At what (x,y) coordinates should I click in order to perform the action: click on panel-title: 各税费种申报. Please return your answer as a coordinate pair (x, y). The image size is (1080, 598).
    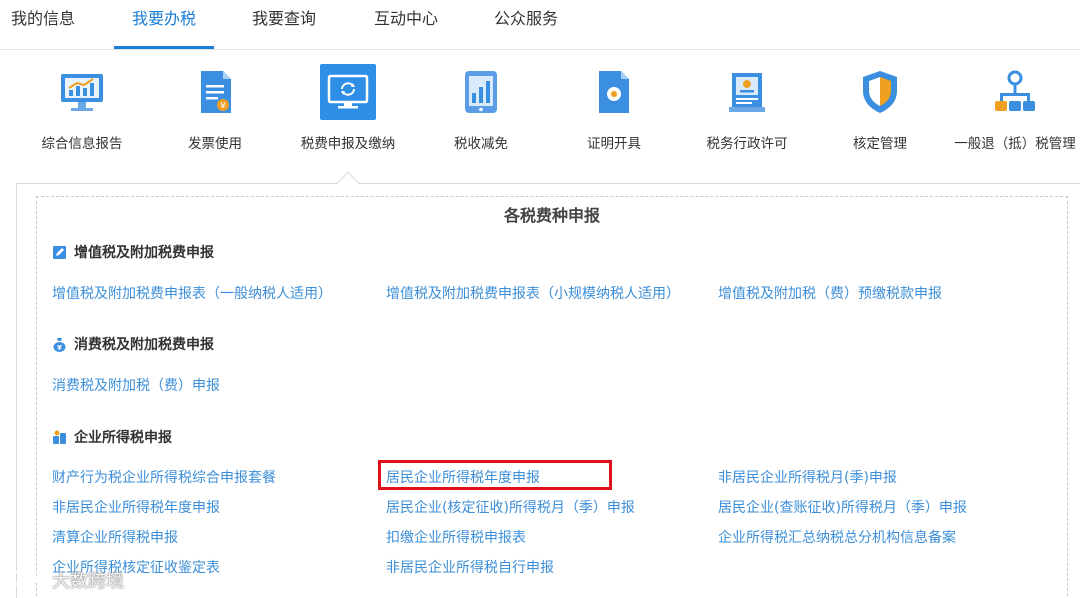
    Looking at the image, I should click on (551, 215).